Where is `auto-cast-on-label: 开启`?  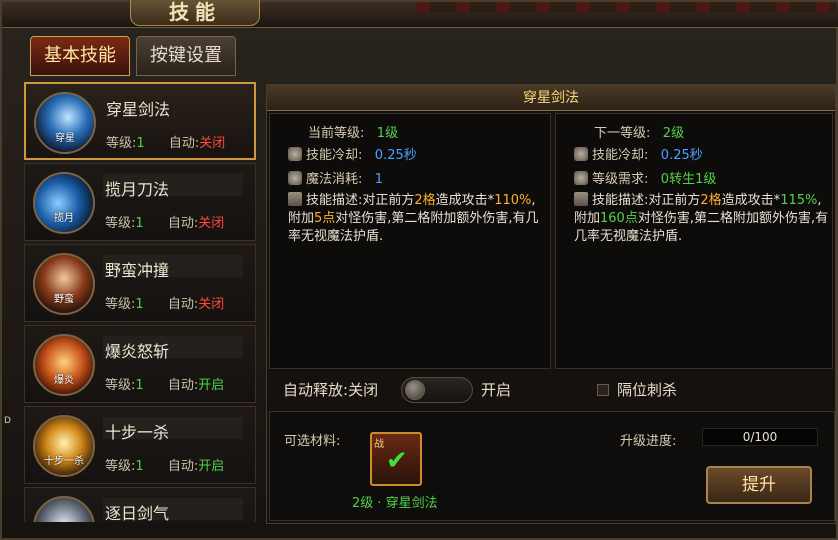
auto-cast-on-label: 开启 is located at coordinates (496, 390).